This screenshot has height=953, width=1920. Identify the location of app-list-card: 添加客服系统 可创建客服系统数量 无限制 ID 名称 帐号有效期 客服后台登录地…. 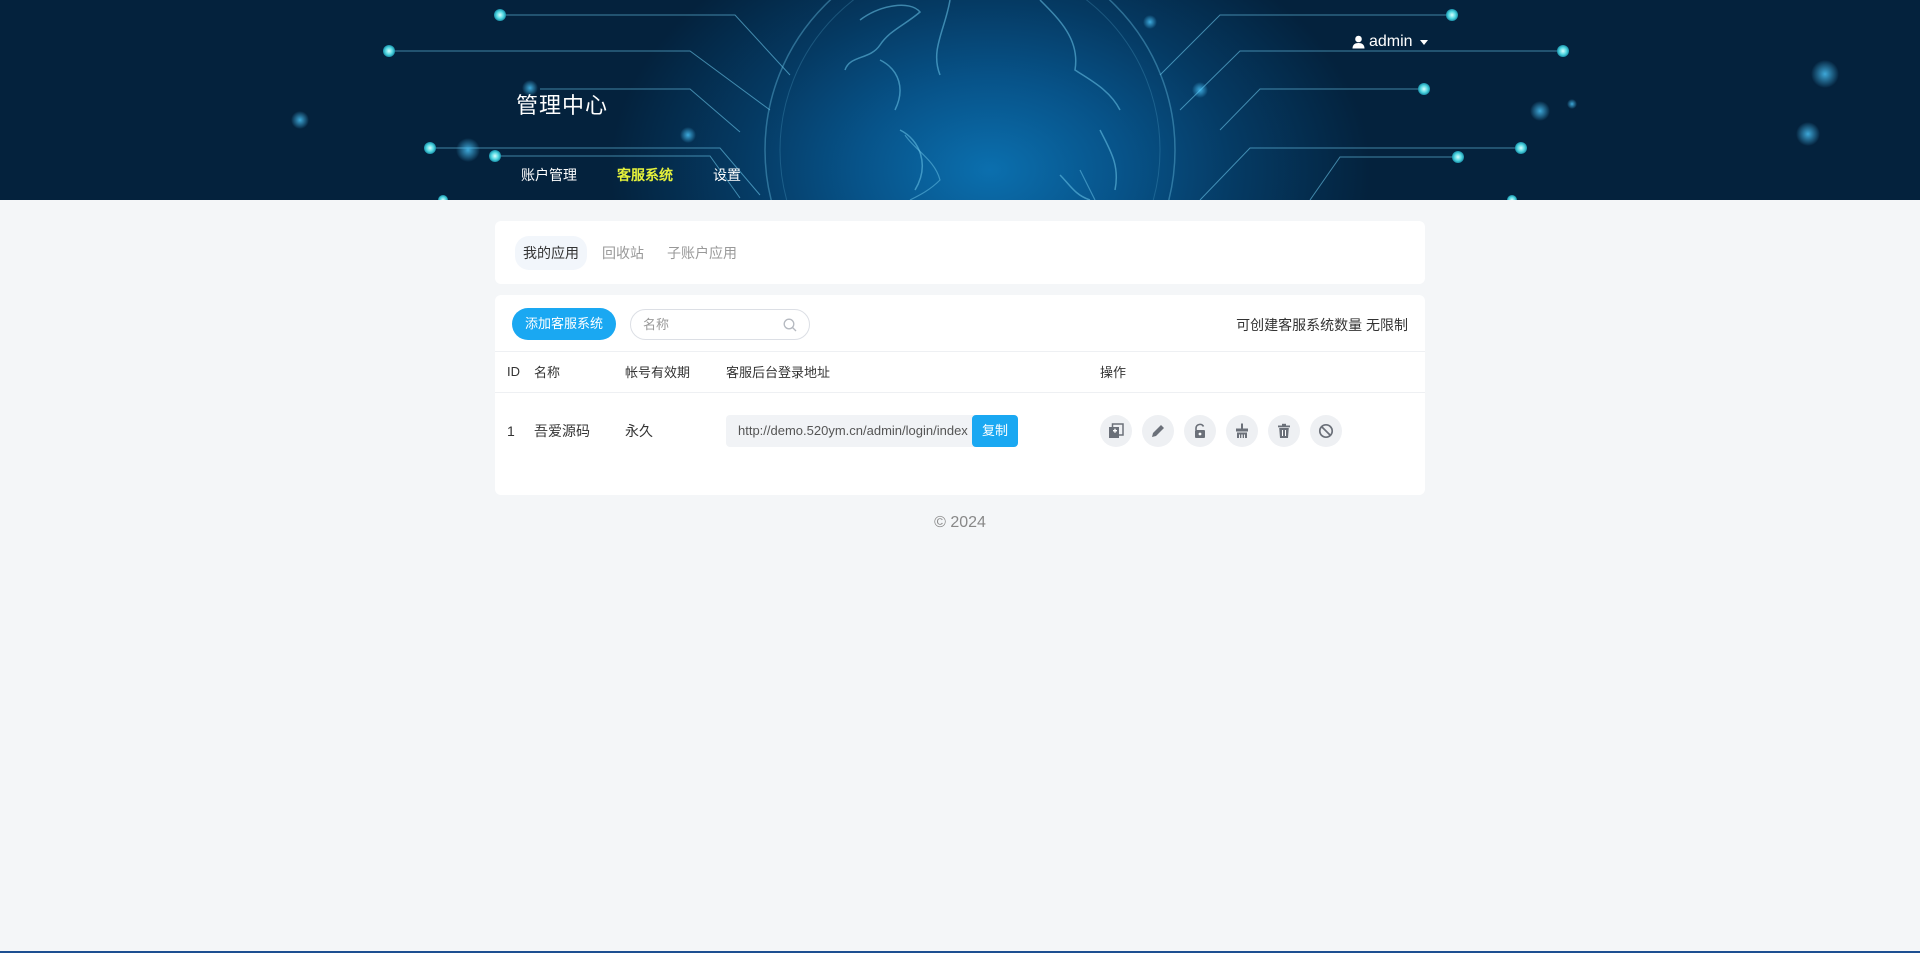
(960, 395).